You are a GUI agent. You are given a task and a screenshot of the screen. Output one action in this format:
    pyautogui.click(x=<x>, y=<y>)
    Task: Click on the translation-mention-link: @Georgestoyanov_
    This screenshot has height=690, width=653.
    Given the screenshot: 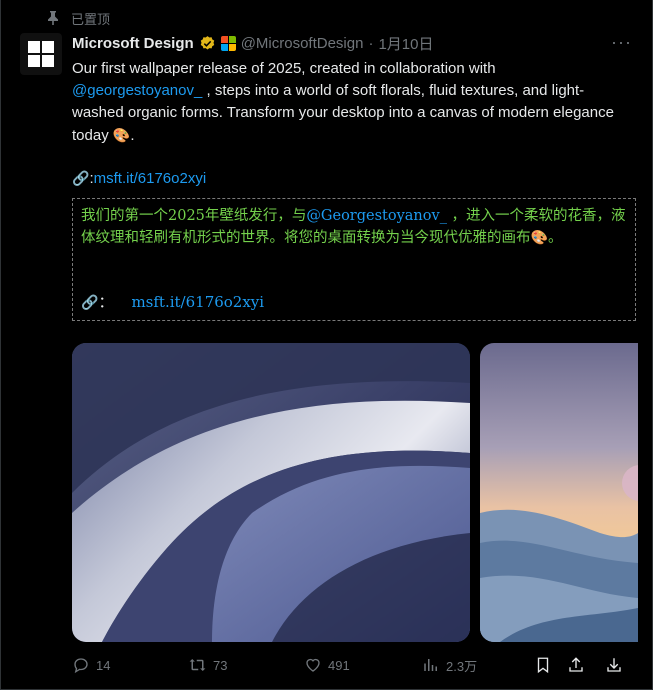 What is the action you would take?
    pyautogui.click(x=376, y=216)
    